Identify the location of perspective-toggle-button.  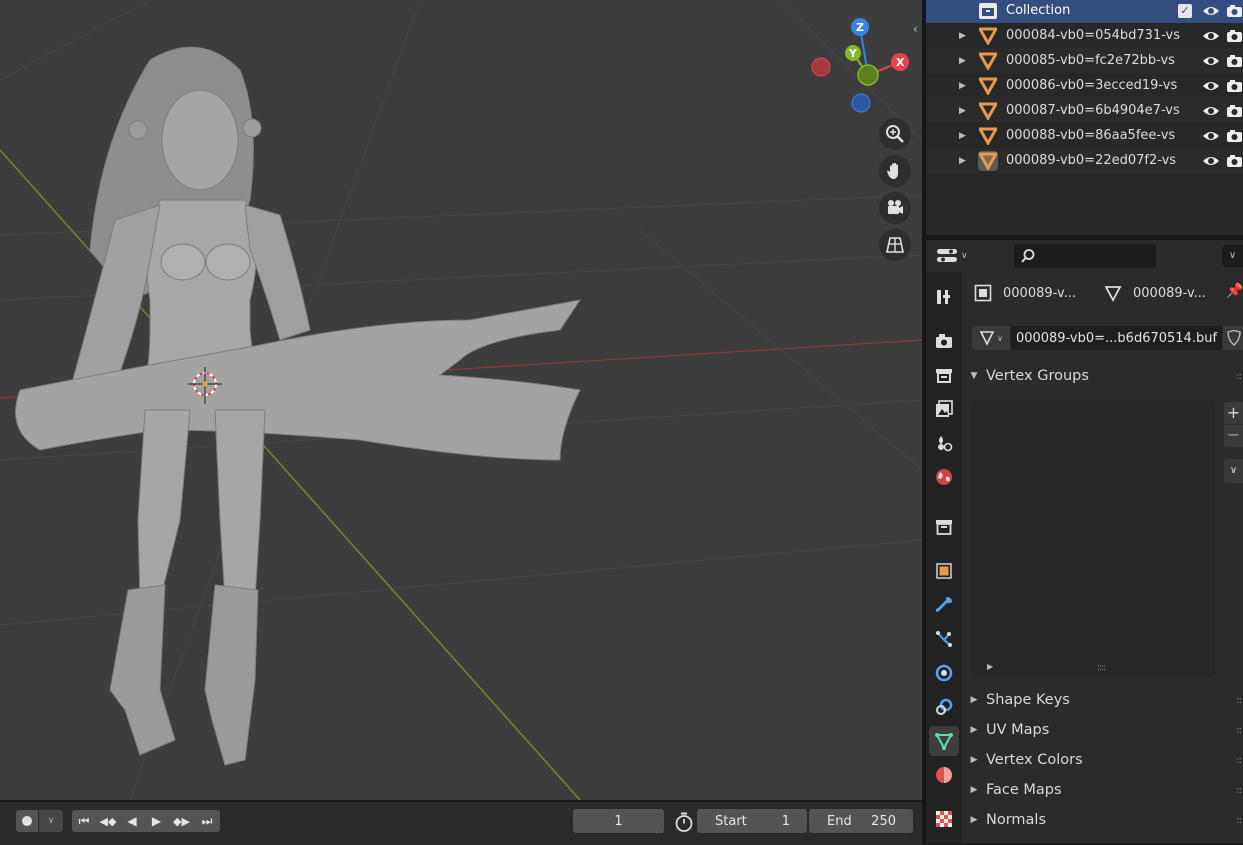
(895, 245).